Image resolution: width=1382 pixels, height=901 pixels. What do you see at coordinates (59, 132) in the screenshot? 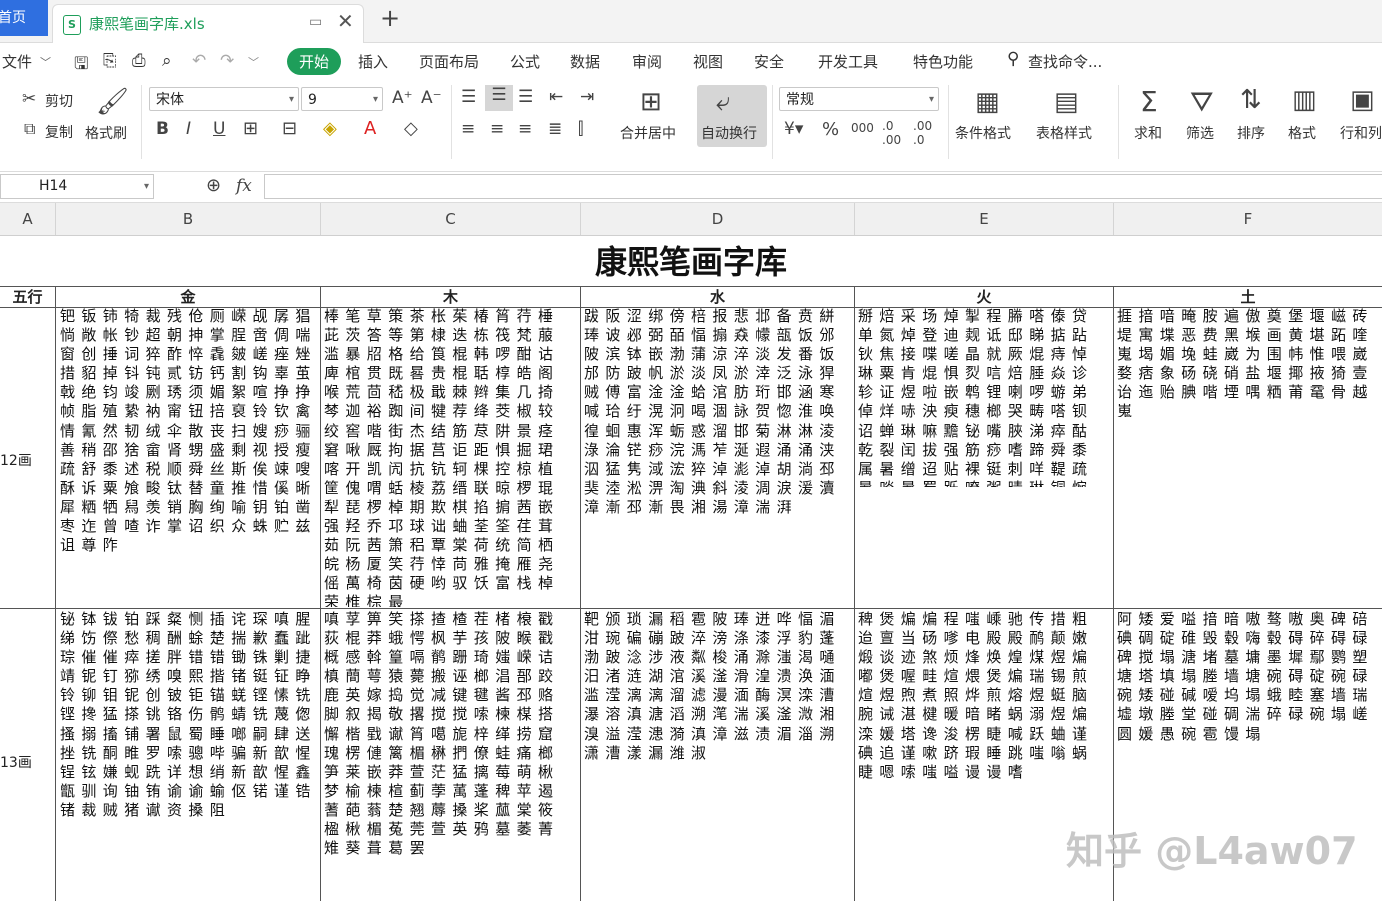
I see `copy-button: 复制` at bounding box center [59, 132].